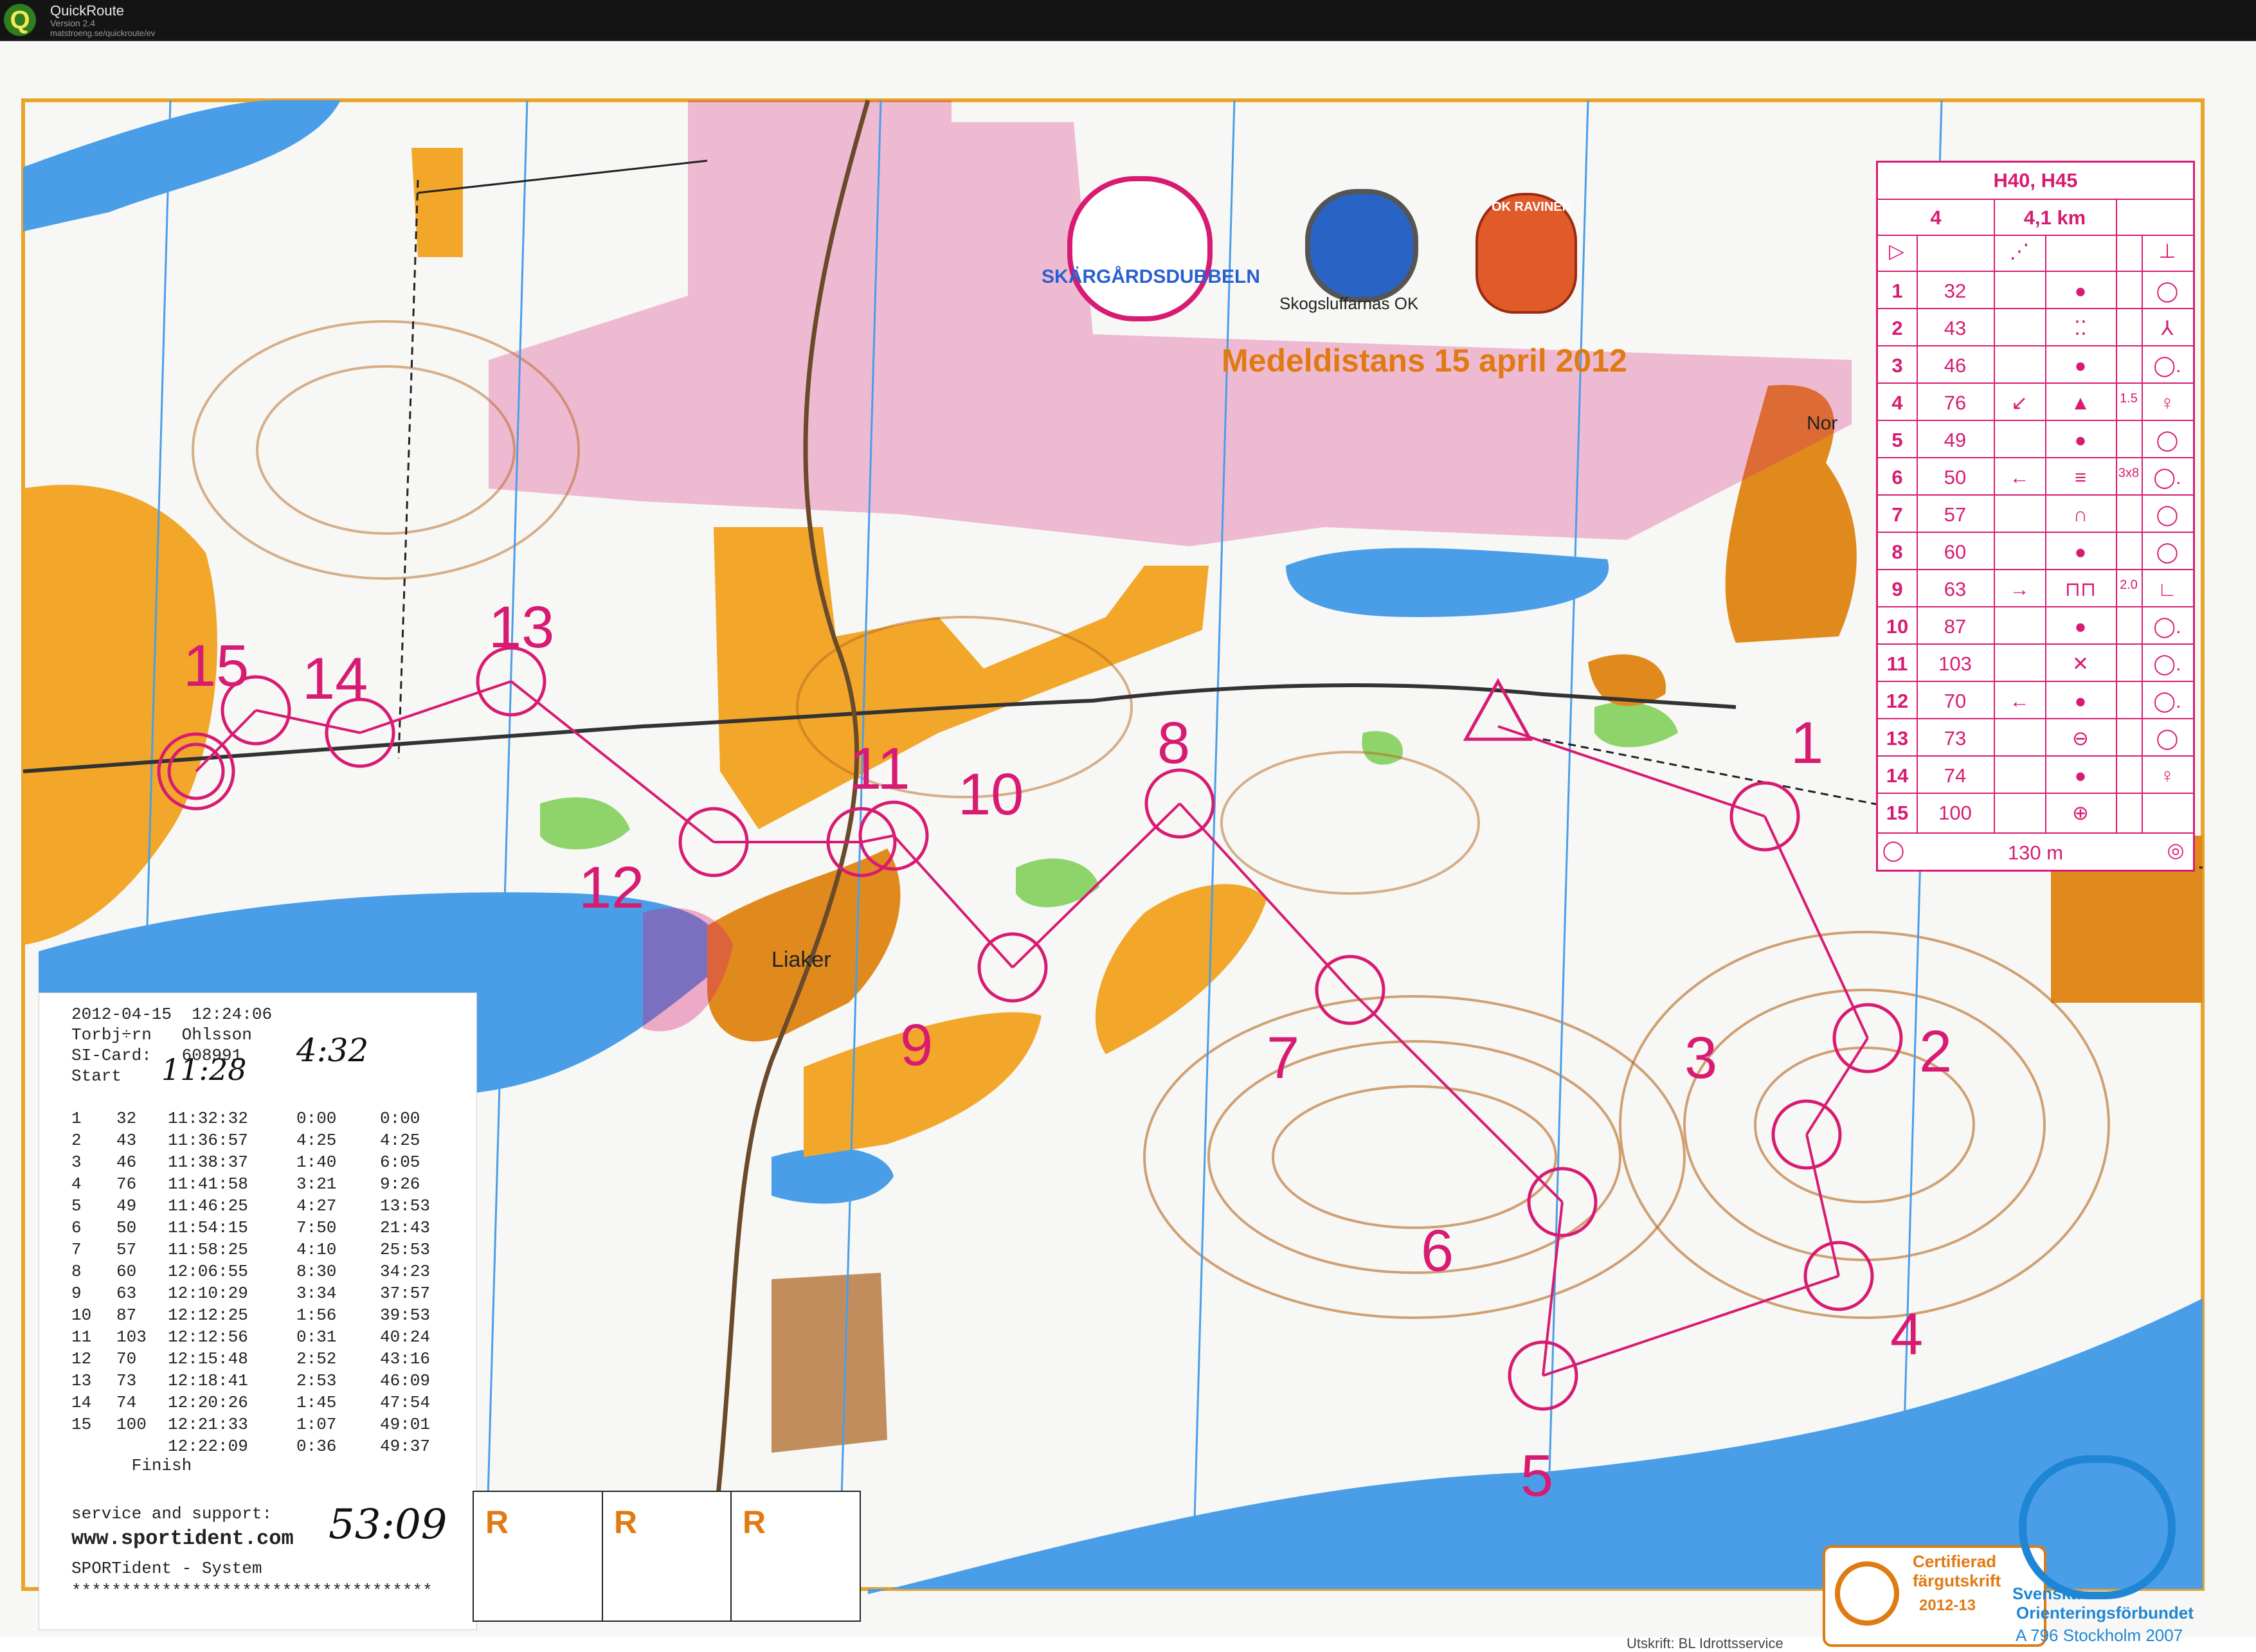  What do you see at coordinates (76, 1206) in the screenshot?
I see `printout-split-number: 5` at bounding box center [76, 1206].